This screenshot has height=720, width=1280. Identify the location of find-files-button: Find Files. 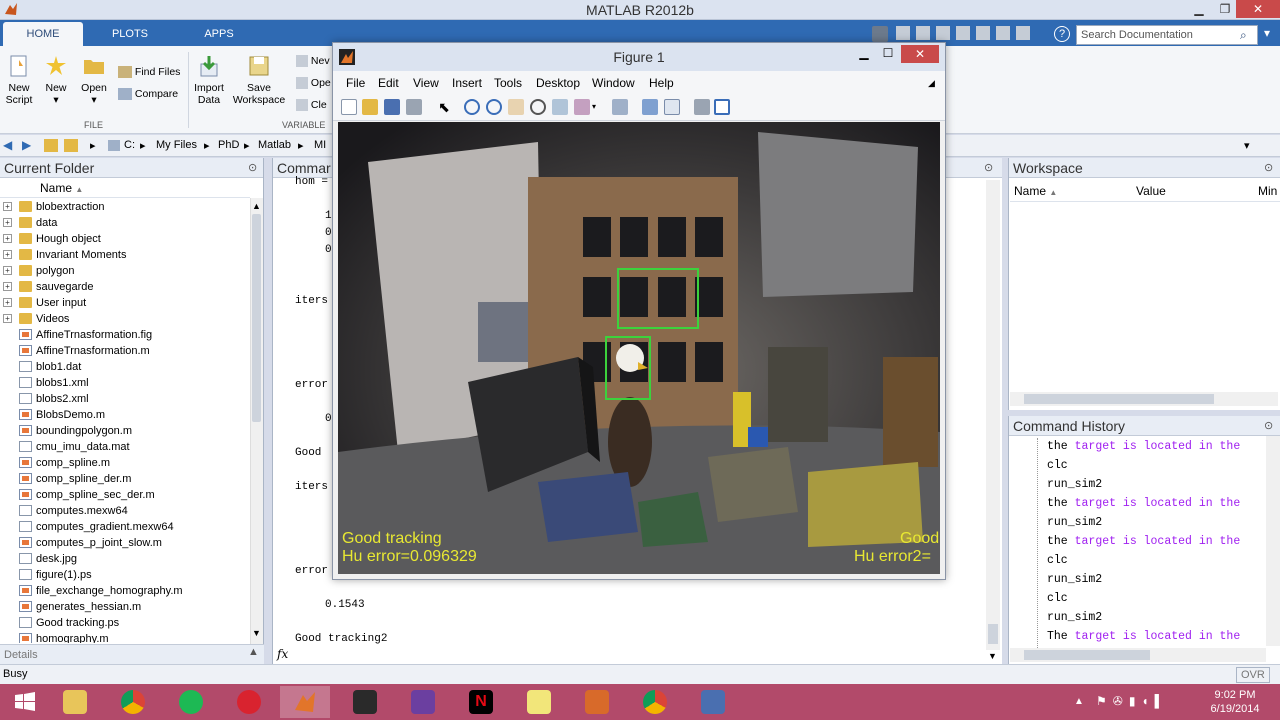
(153, 72).